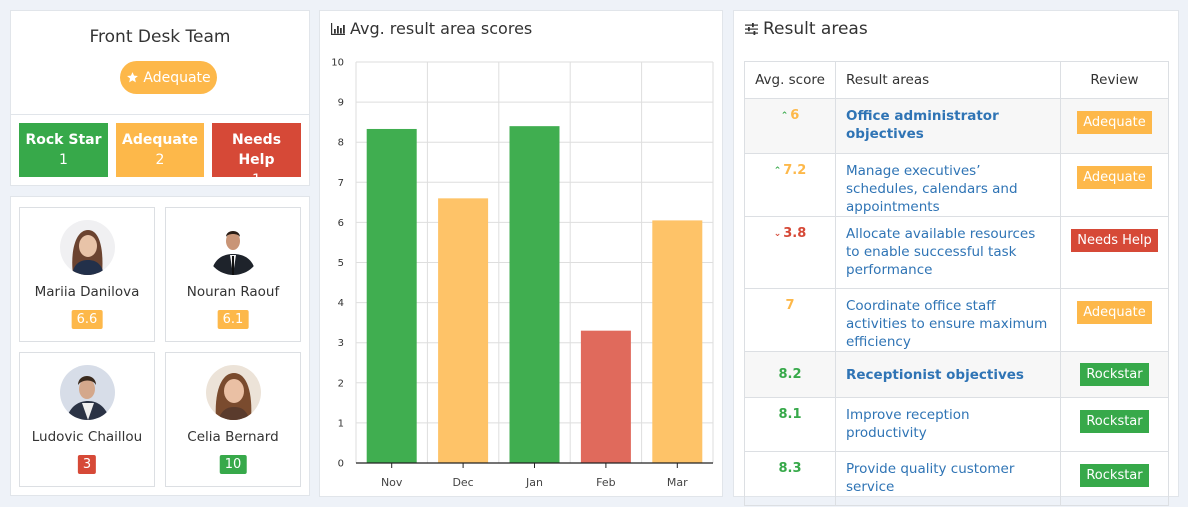  What do you see at coordinates (790, 126) in the screenshot?
I see `row-score: ⌃ 6` at bounding box center [790, 126].